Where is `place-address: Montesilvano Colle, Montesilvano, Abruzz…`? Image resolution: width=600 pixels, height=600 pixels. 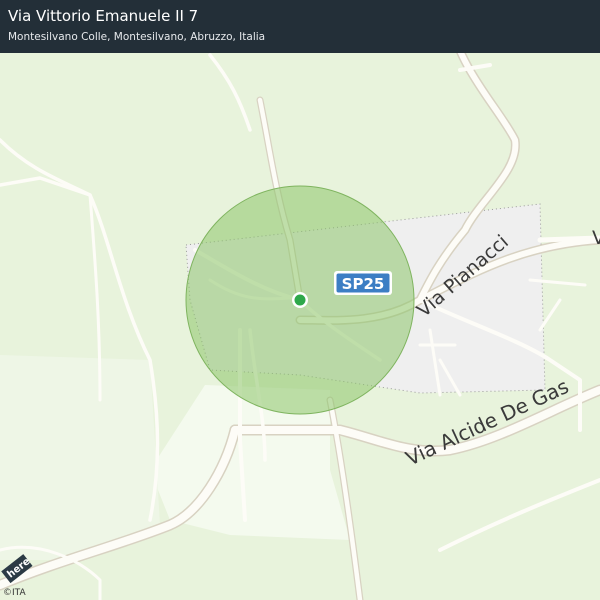
place-address: Montesilvano Colle, Montesilvano, Abruzz… is located at coordinates (137, 37).